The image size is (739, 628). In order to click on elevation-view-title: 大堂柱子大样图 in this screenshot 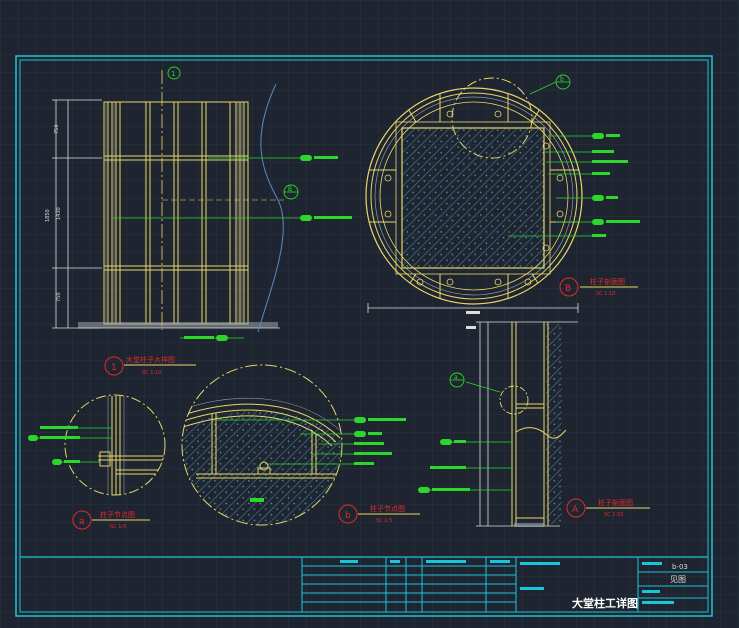, I will do `click(150, 359)`.